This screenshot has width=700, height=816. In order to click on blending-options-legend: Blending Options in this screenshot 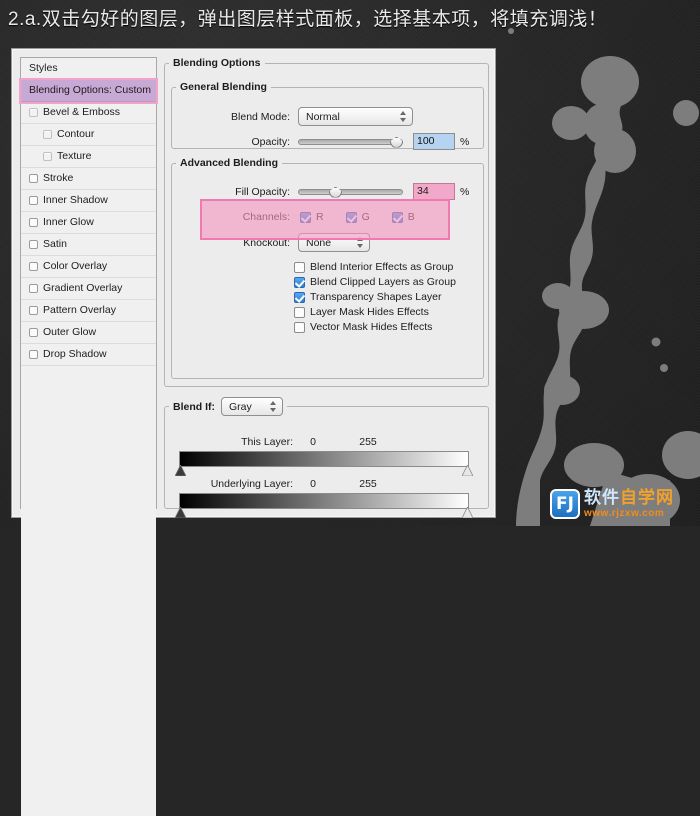, I will do `click(217, 63)`.